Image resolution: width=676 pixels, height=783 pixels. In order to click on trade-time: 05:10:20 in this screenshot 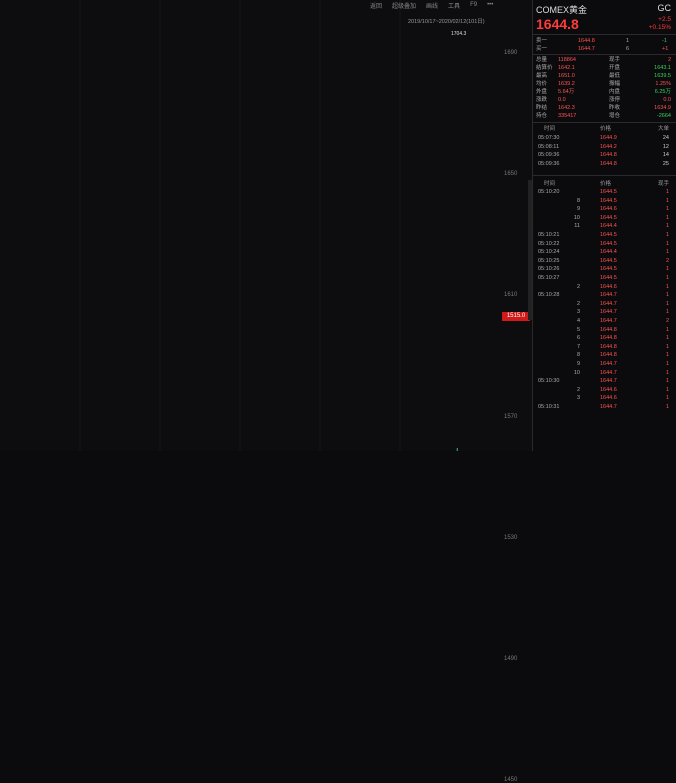, I will do `click(549, 192)`.